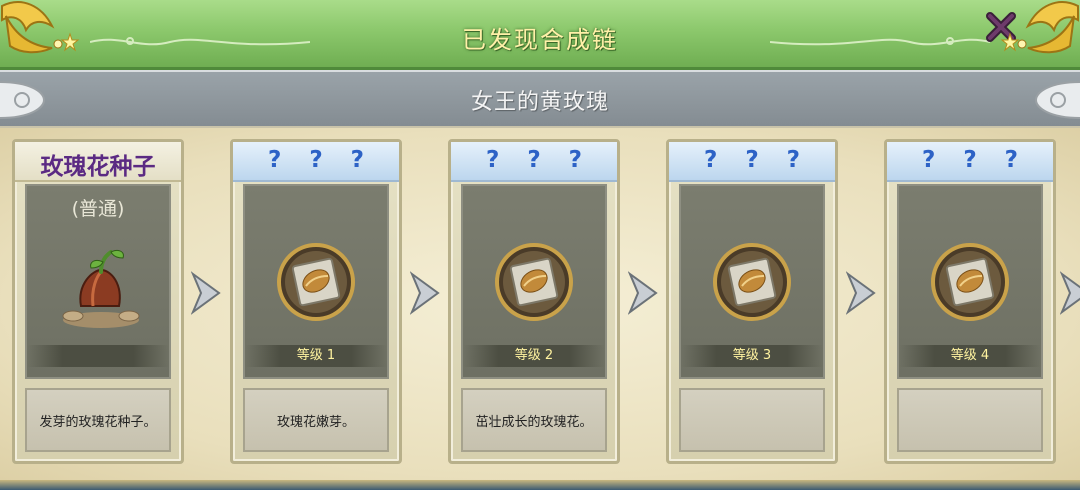 This screenshot has width=1080, height=490. I want to click on item-level: 等级 3, so click(752, 356).